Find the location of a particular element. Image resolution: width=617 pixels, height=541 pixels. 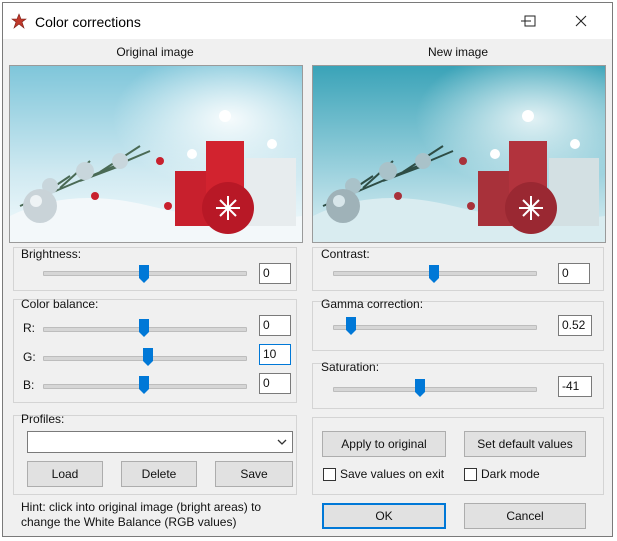

contrast-value-field: 0 is located at coordinates (574, 273).